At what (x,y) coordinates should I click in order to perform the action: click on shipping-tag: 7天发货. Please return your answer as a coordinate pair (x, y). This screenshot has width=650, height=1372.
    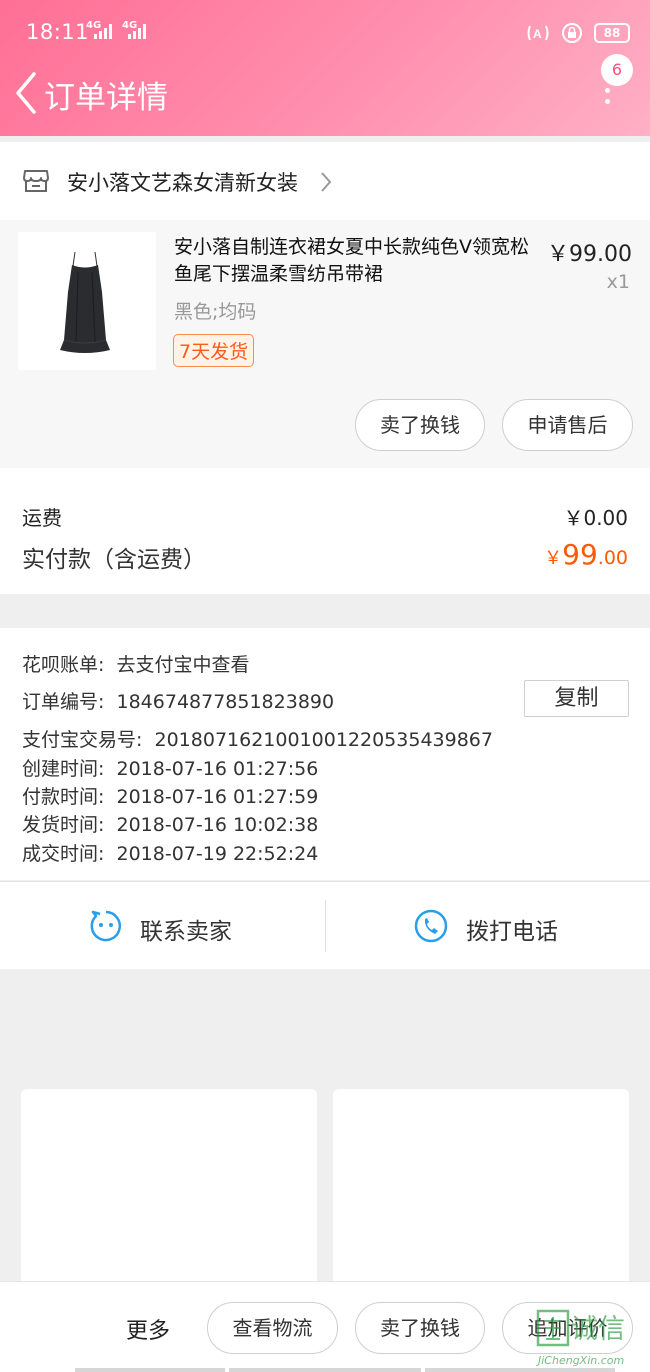
    Looking at the image, I should click on (214, 350).